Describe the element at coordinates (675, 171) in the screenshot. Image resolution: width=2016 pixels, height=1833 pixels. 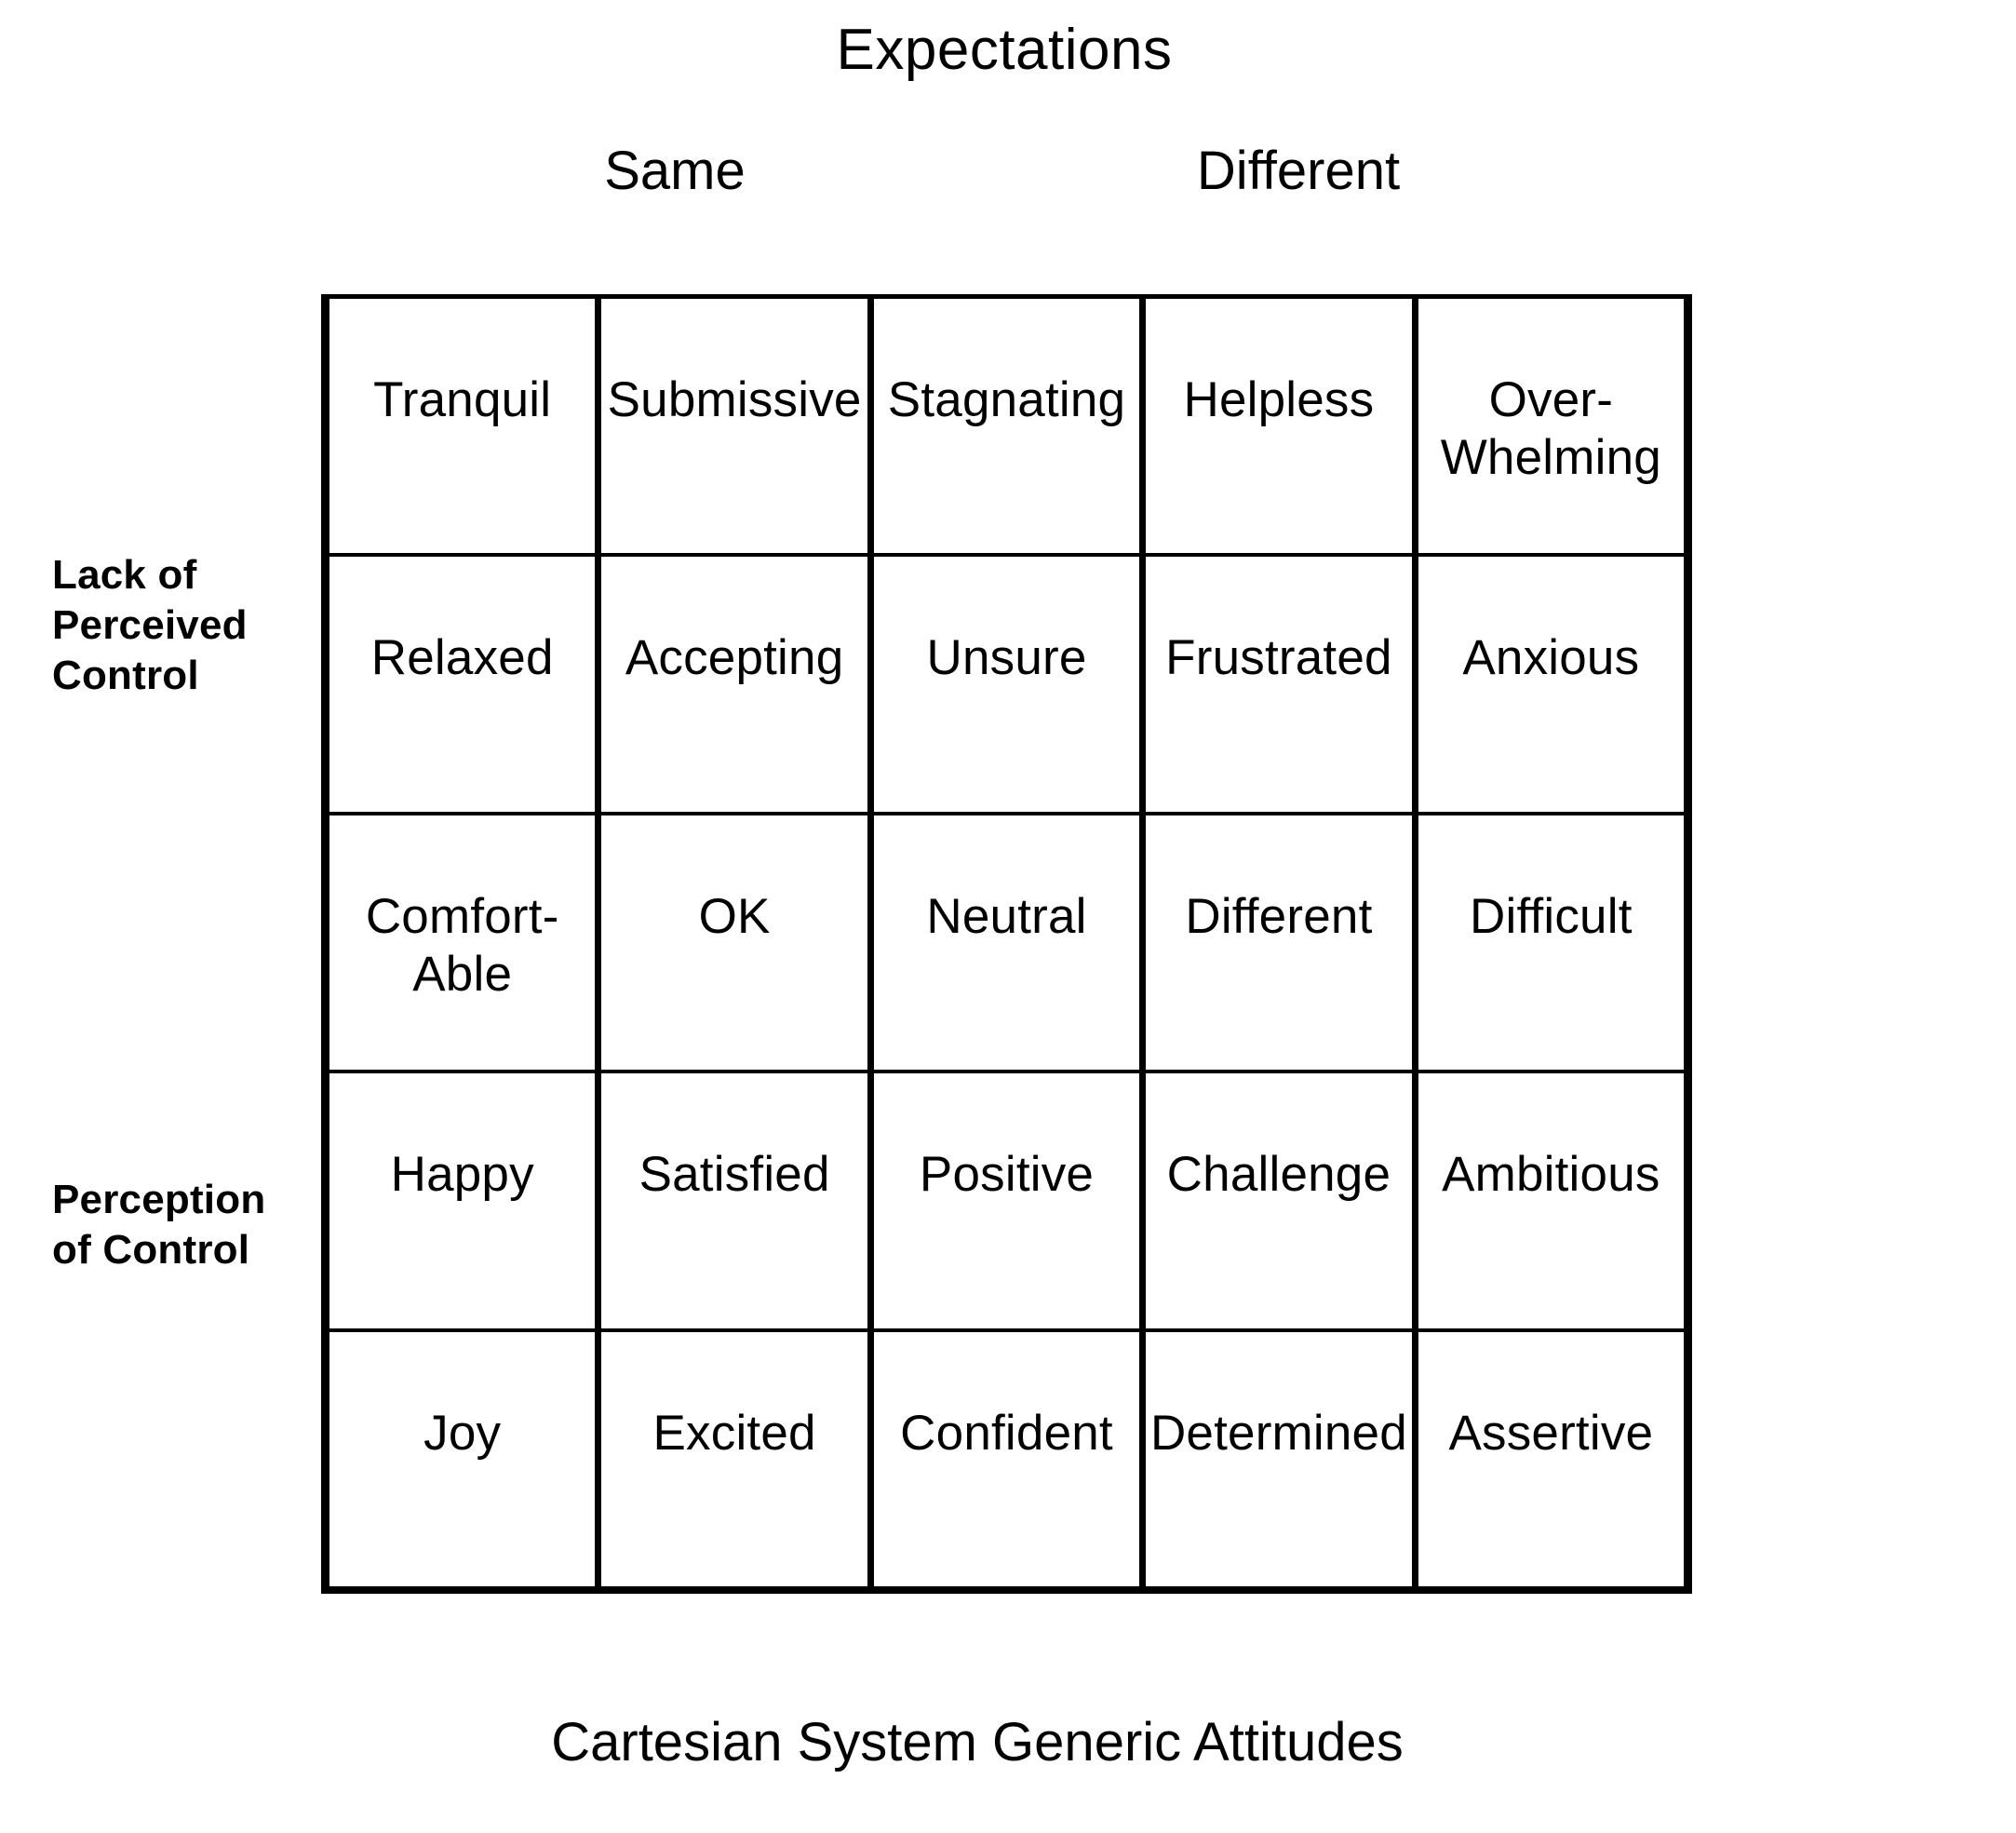
I see `column-group-label-same: Same` at that location.